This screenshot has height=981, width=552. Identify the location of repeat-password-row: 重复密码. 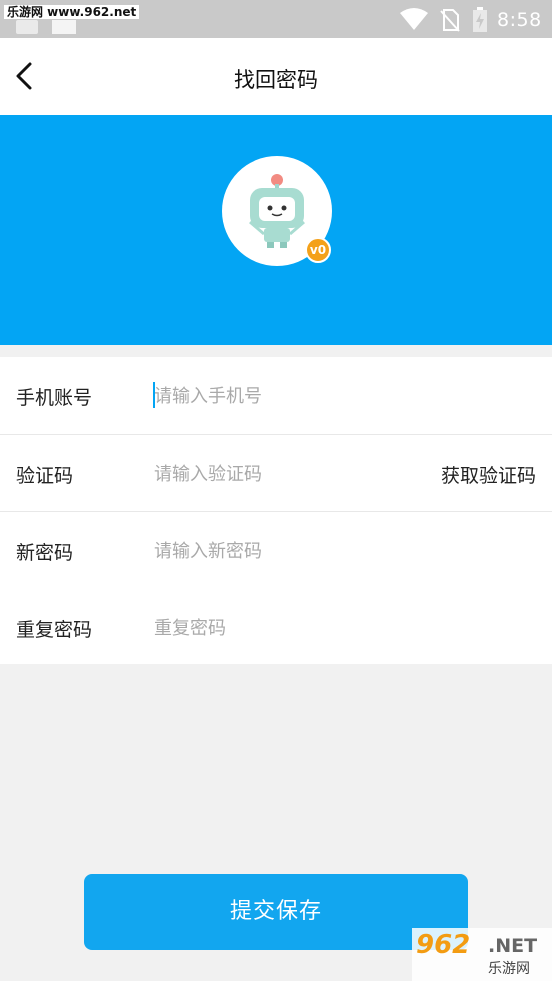
(276, 627).